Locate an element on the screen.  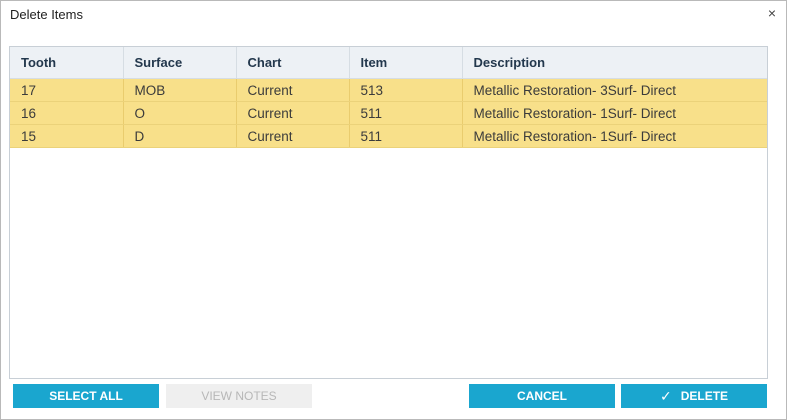
table-header-row: Tooth Surface Chart Item Description is located at coordinates (388, 63).